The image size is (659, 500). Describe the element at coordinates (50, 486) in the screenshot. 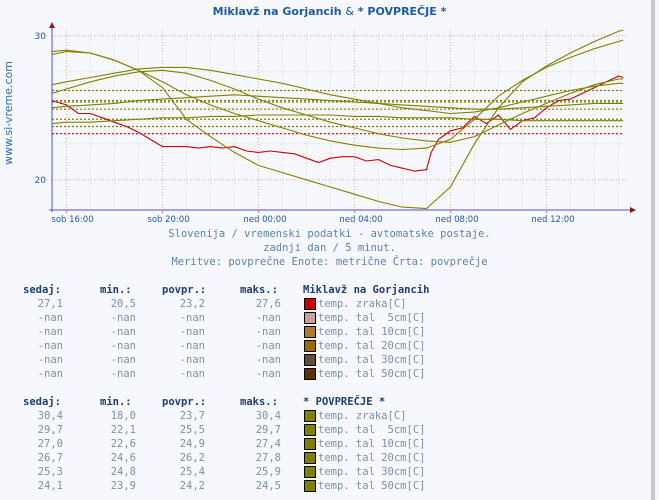

I see `stat-sedaj: 24,1` at that location.